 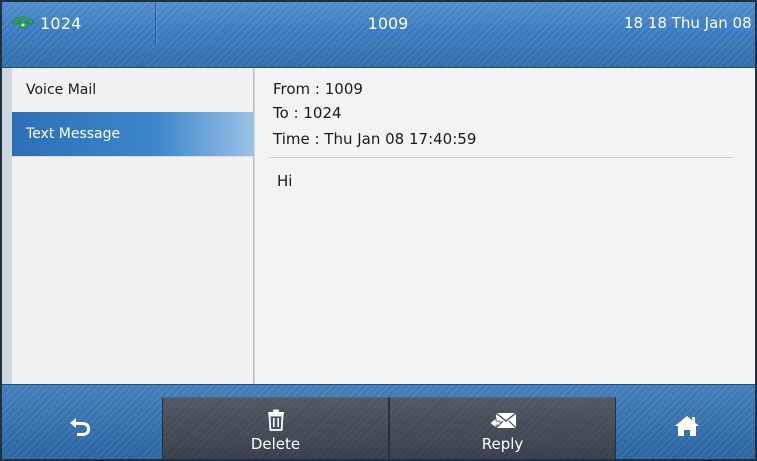 I want to click on contact-title: 1009, so click(x=388, y=23).